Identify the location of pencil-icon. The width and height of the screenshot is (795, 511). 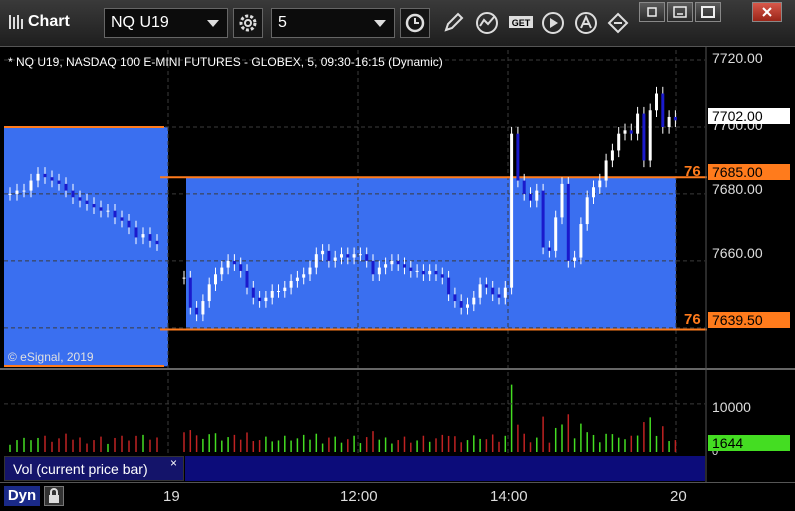
(454, 22).